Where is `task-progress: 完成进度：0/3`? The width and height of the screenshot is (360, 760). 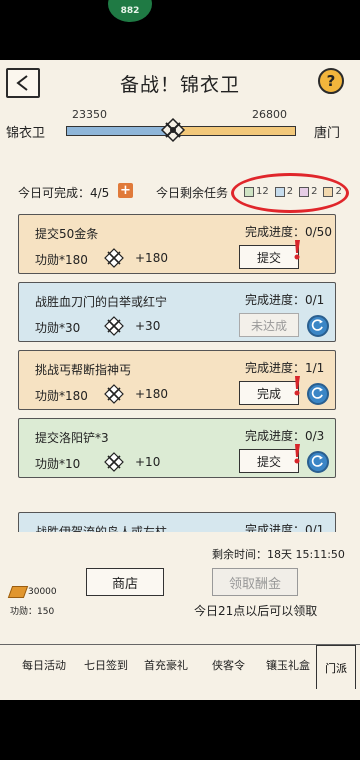
task-progress: 完成进度：0/3 is located at coordinates (285, 436).